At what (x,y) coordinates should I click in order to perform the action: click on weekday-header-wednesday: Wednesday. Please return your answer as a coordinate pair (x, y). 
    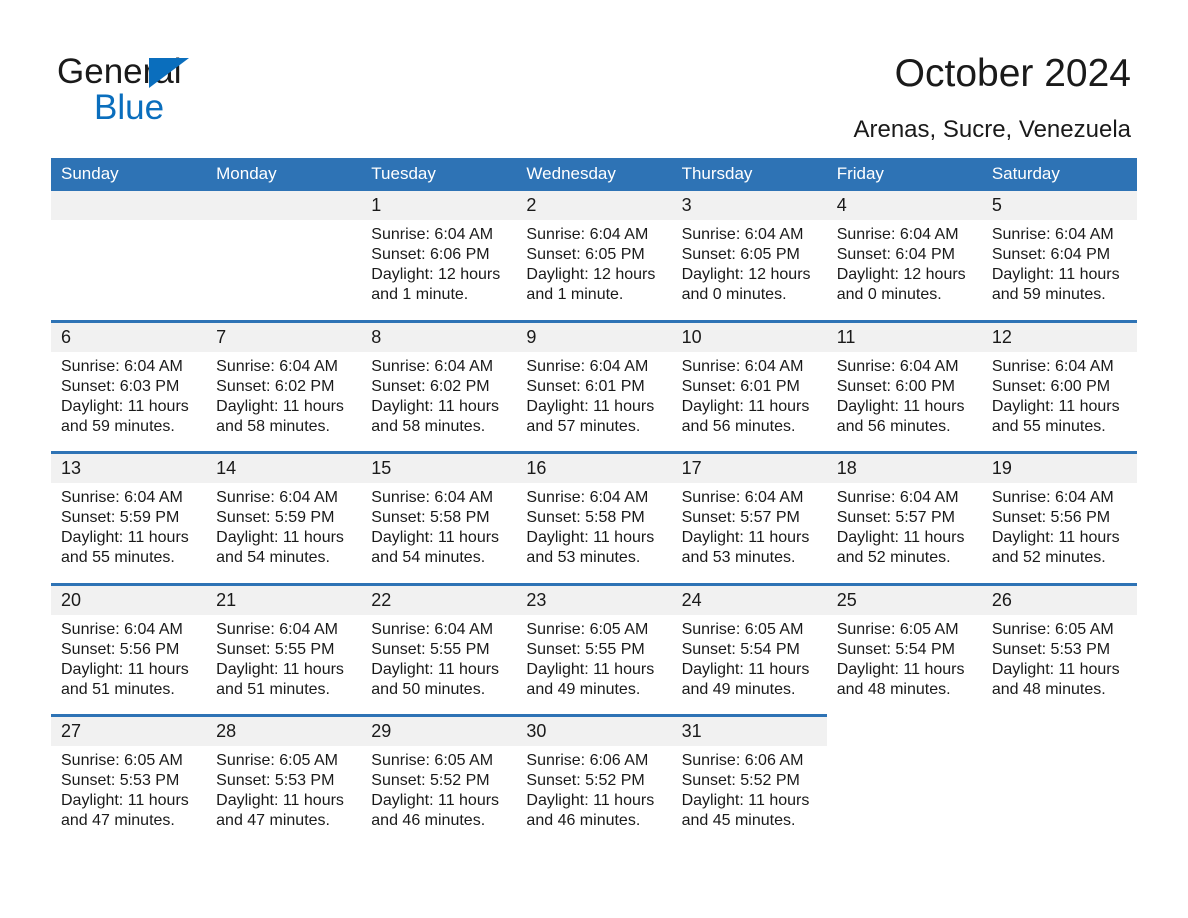
    Looking at the image, I should click on (594, 174).